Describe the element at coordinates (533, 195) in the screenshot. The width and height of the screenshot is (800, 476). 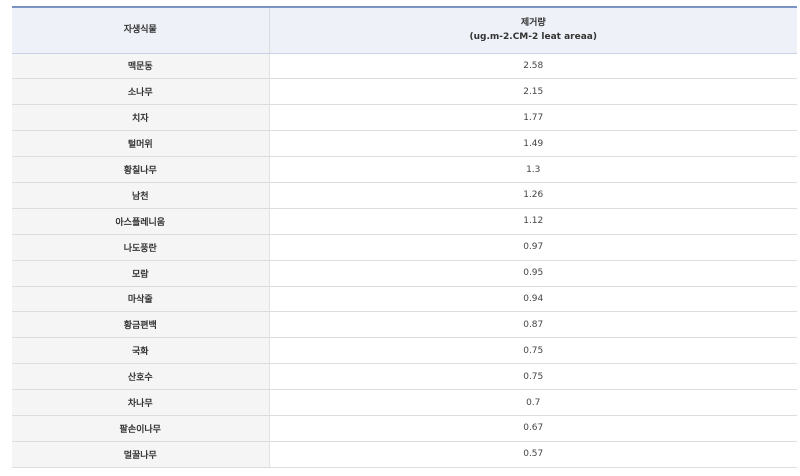
I see `removal-value-cell: 1.26` at that location.